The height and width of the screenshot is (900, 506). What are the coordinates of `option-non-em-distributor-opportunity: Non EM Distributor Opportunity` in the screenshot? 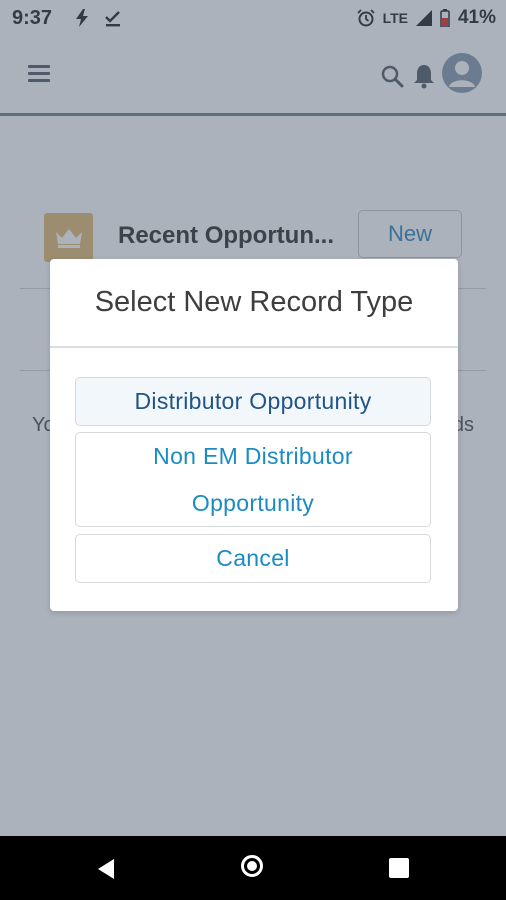 It's located at (253, 479).